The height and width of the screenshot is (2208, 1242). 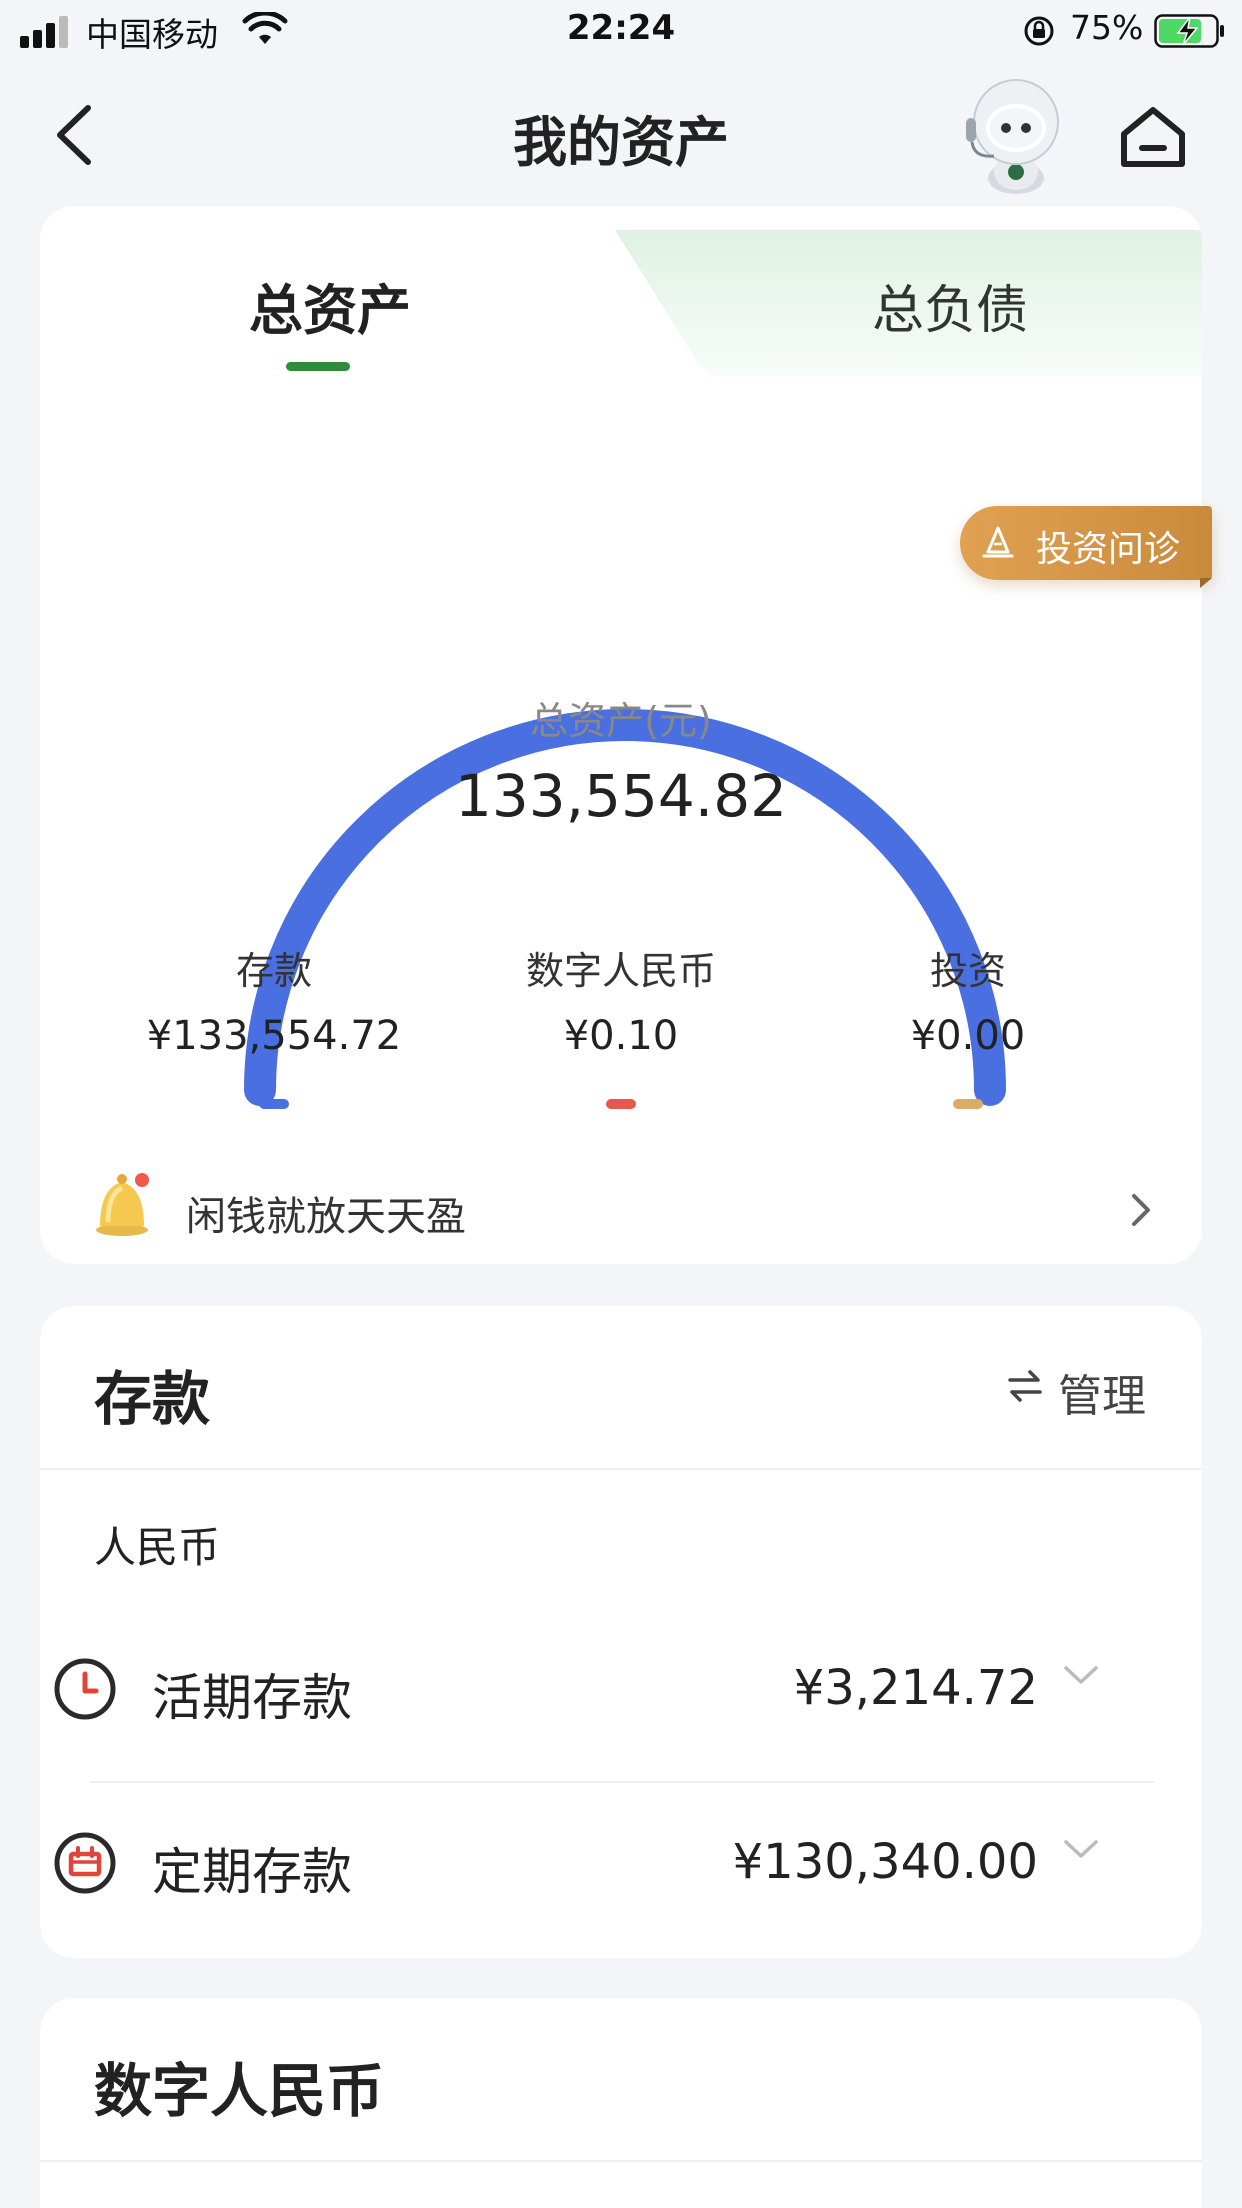 What do you see at coordinates (1016, 133) in the screenshot?
I see `assistant-robot-icon` at bounding box center [1016, 133].